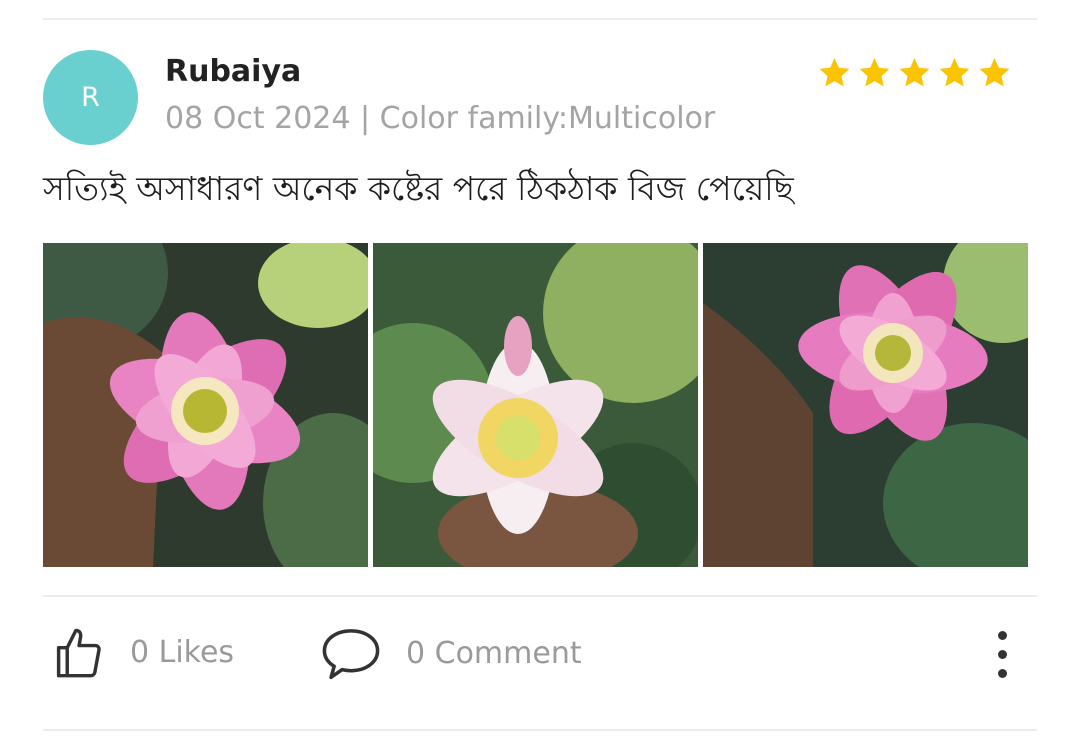 The height and width of the screenshot is (743, 1080). I want to click on more-options-button, so click(1002, 654).